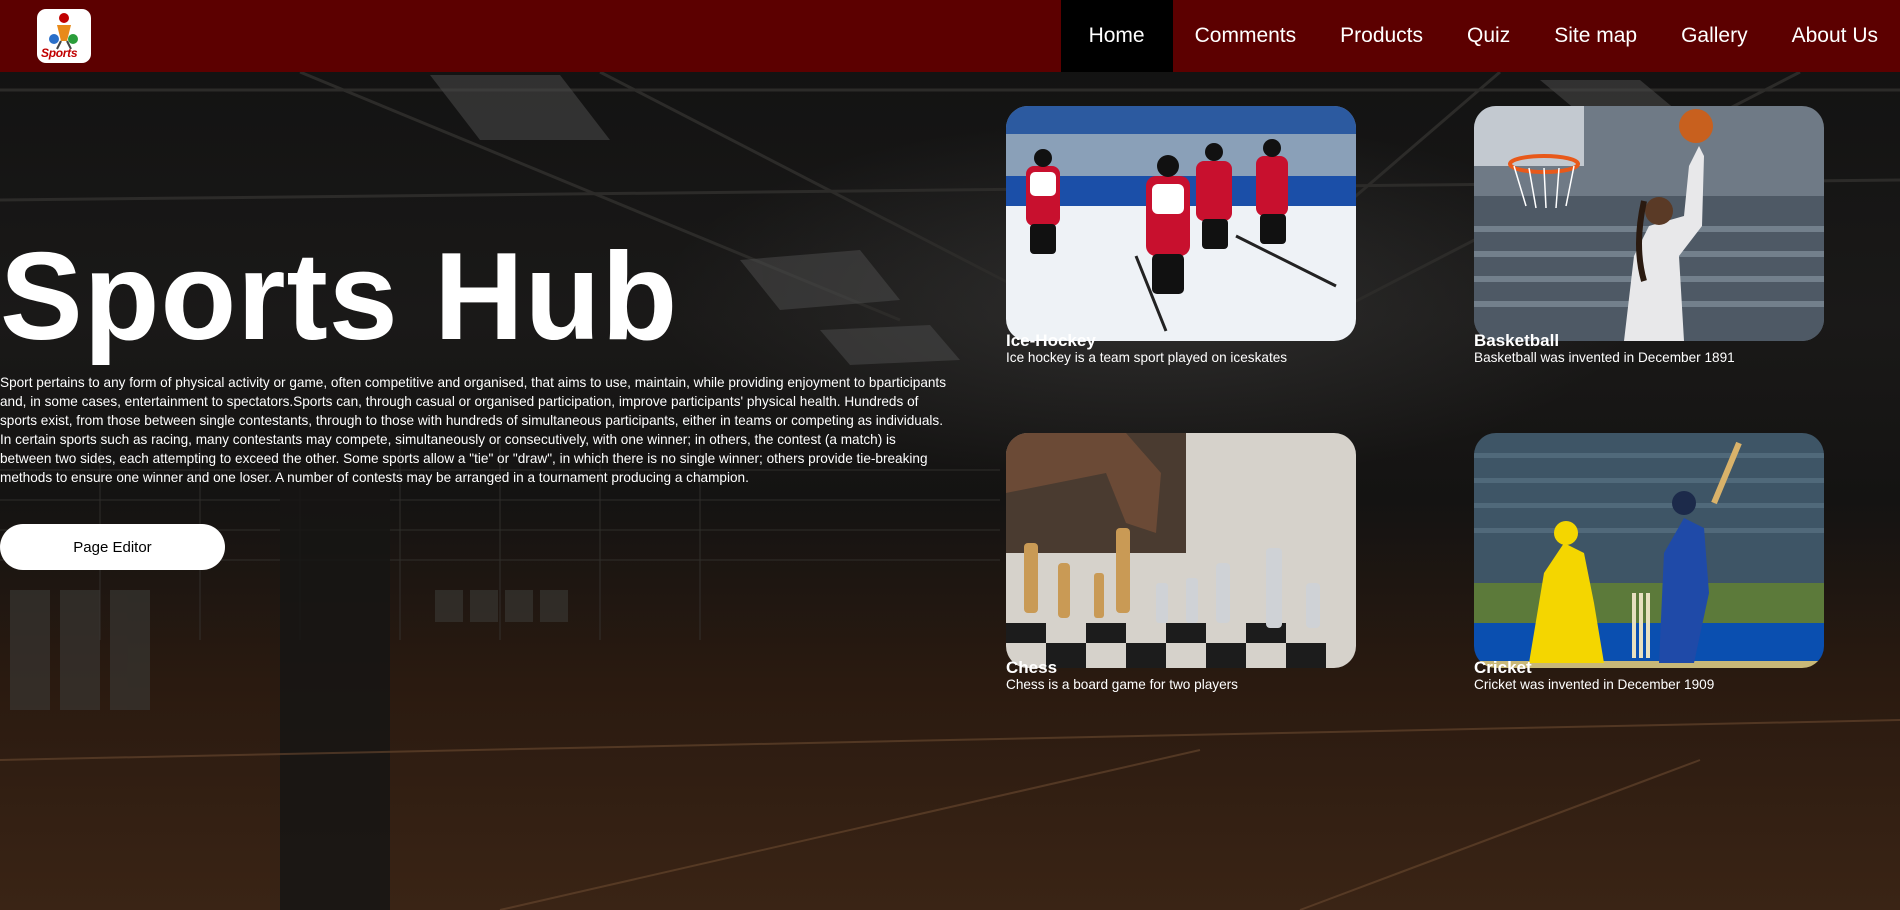 The image size is (1900, 910). Describe the element at coordinates (1649, 550) in the screenshot. I see `cricket-image` at that location.